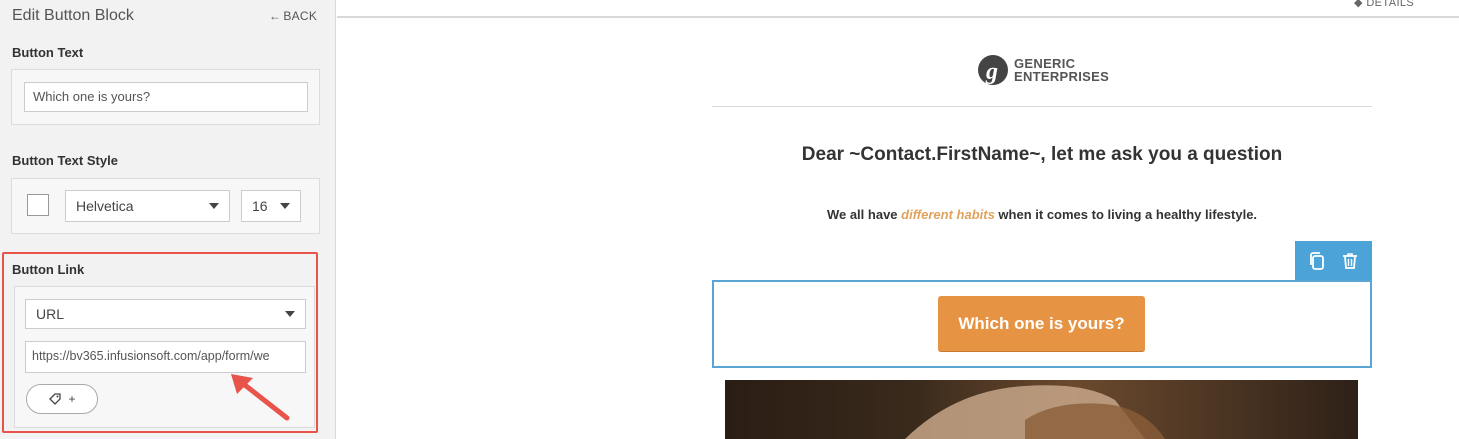 This screenshot has width=1459, height=439. I want to click on button-text-label: Button Text, so click(48, 52).